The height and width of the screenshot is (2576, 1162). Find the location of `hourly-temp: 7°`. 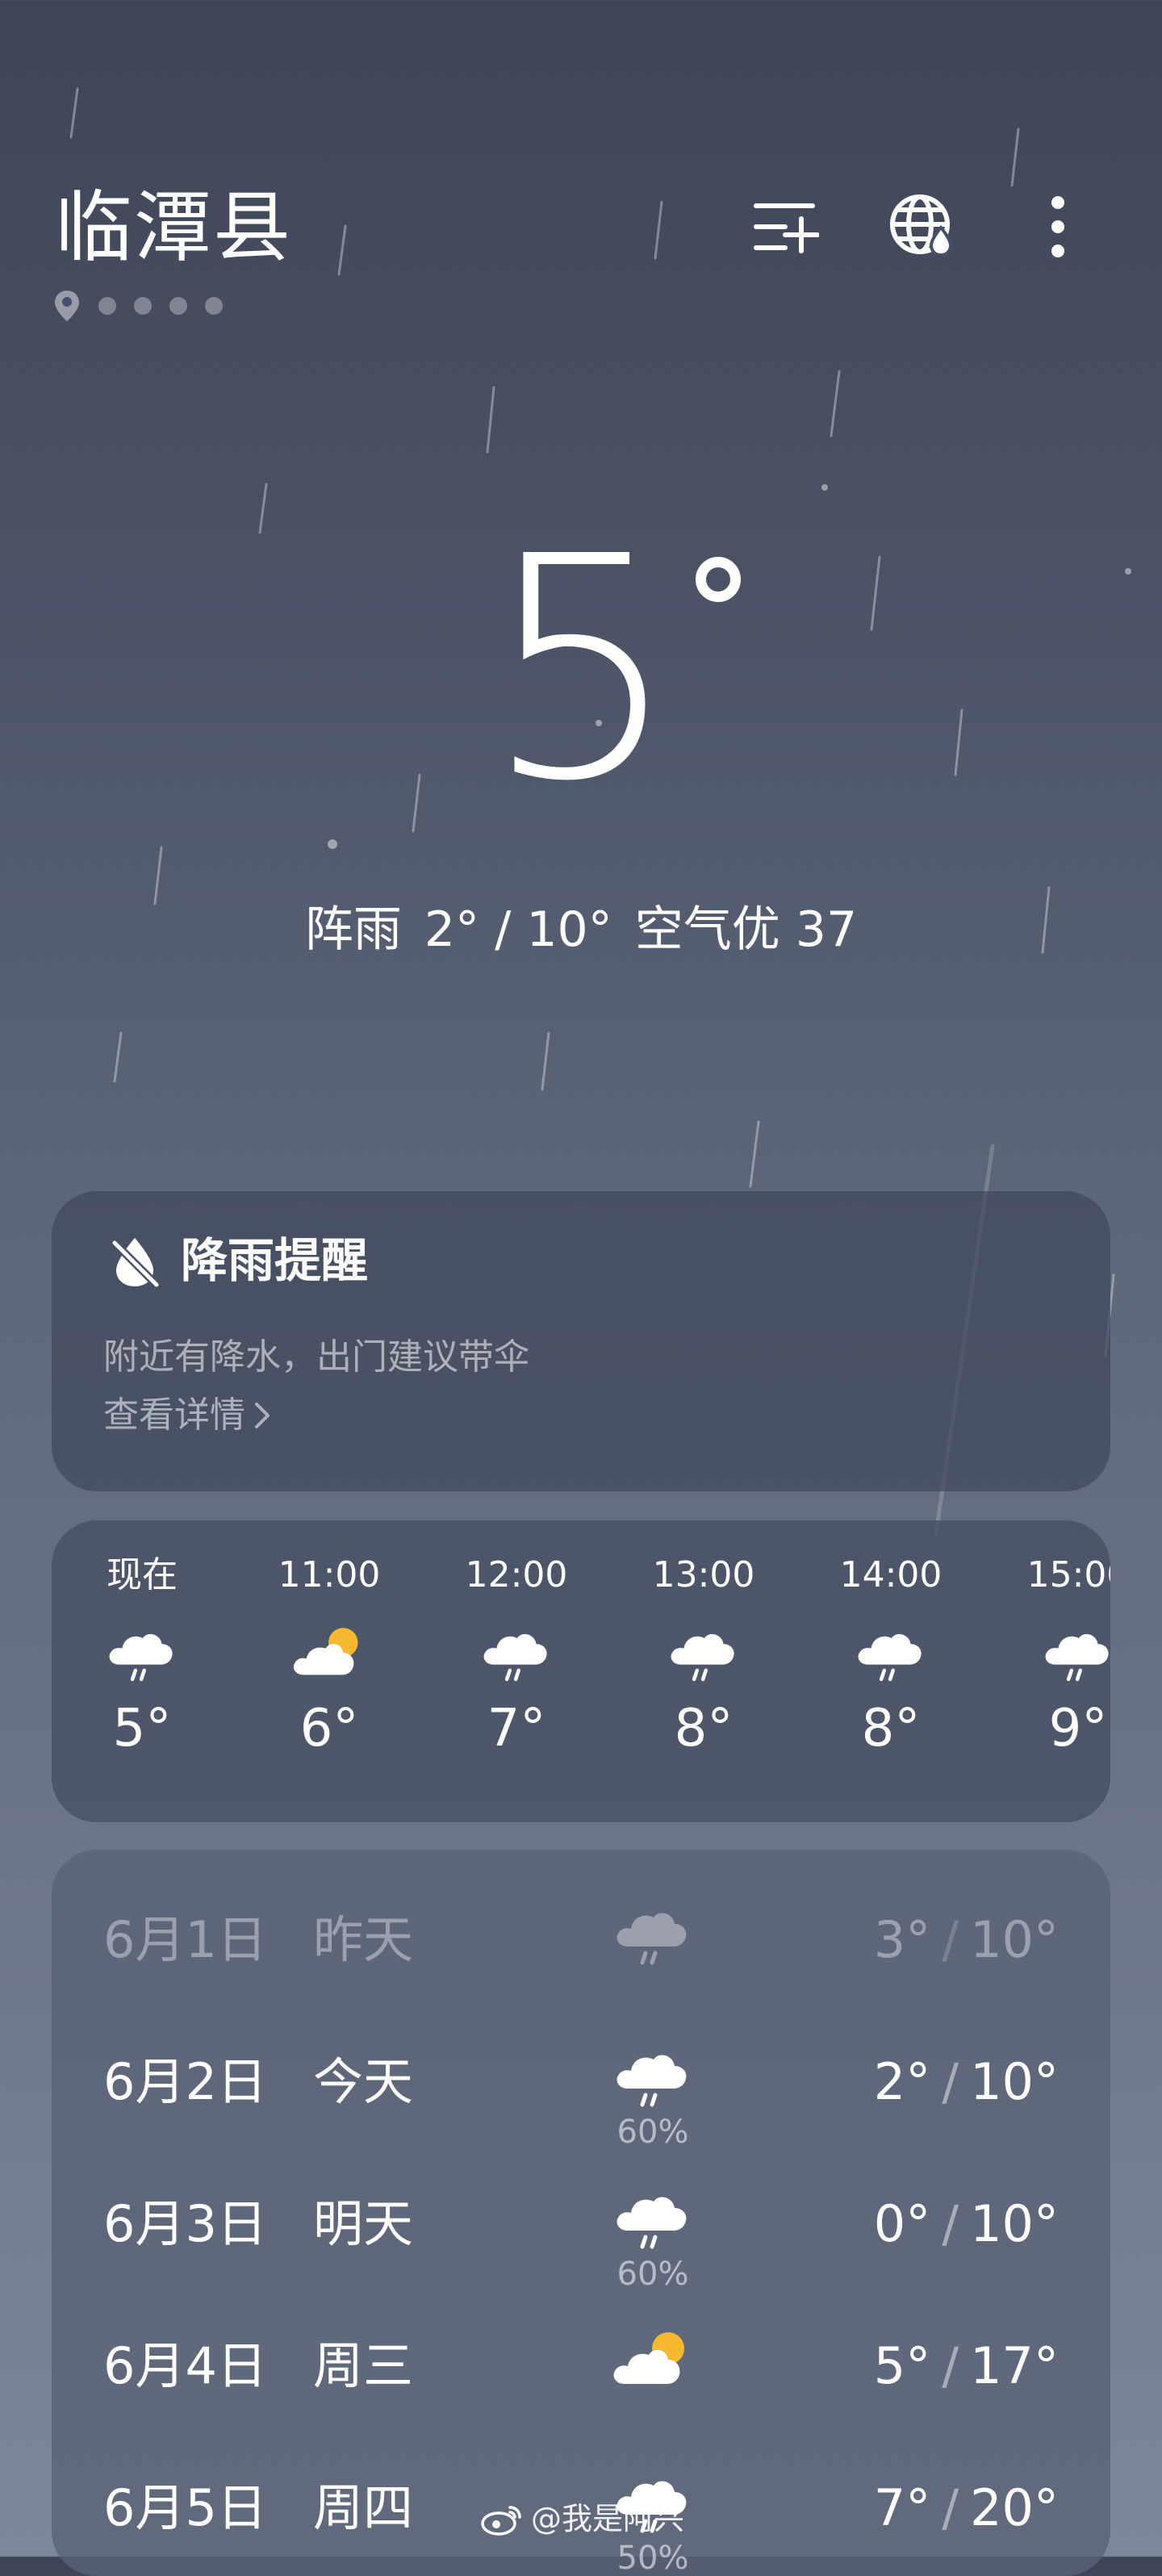

hourly-temp: 7° is located at coordinates (517, 1728).